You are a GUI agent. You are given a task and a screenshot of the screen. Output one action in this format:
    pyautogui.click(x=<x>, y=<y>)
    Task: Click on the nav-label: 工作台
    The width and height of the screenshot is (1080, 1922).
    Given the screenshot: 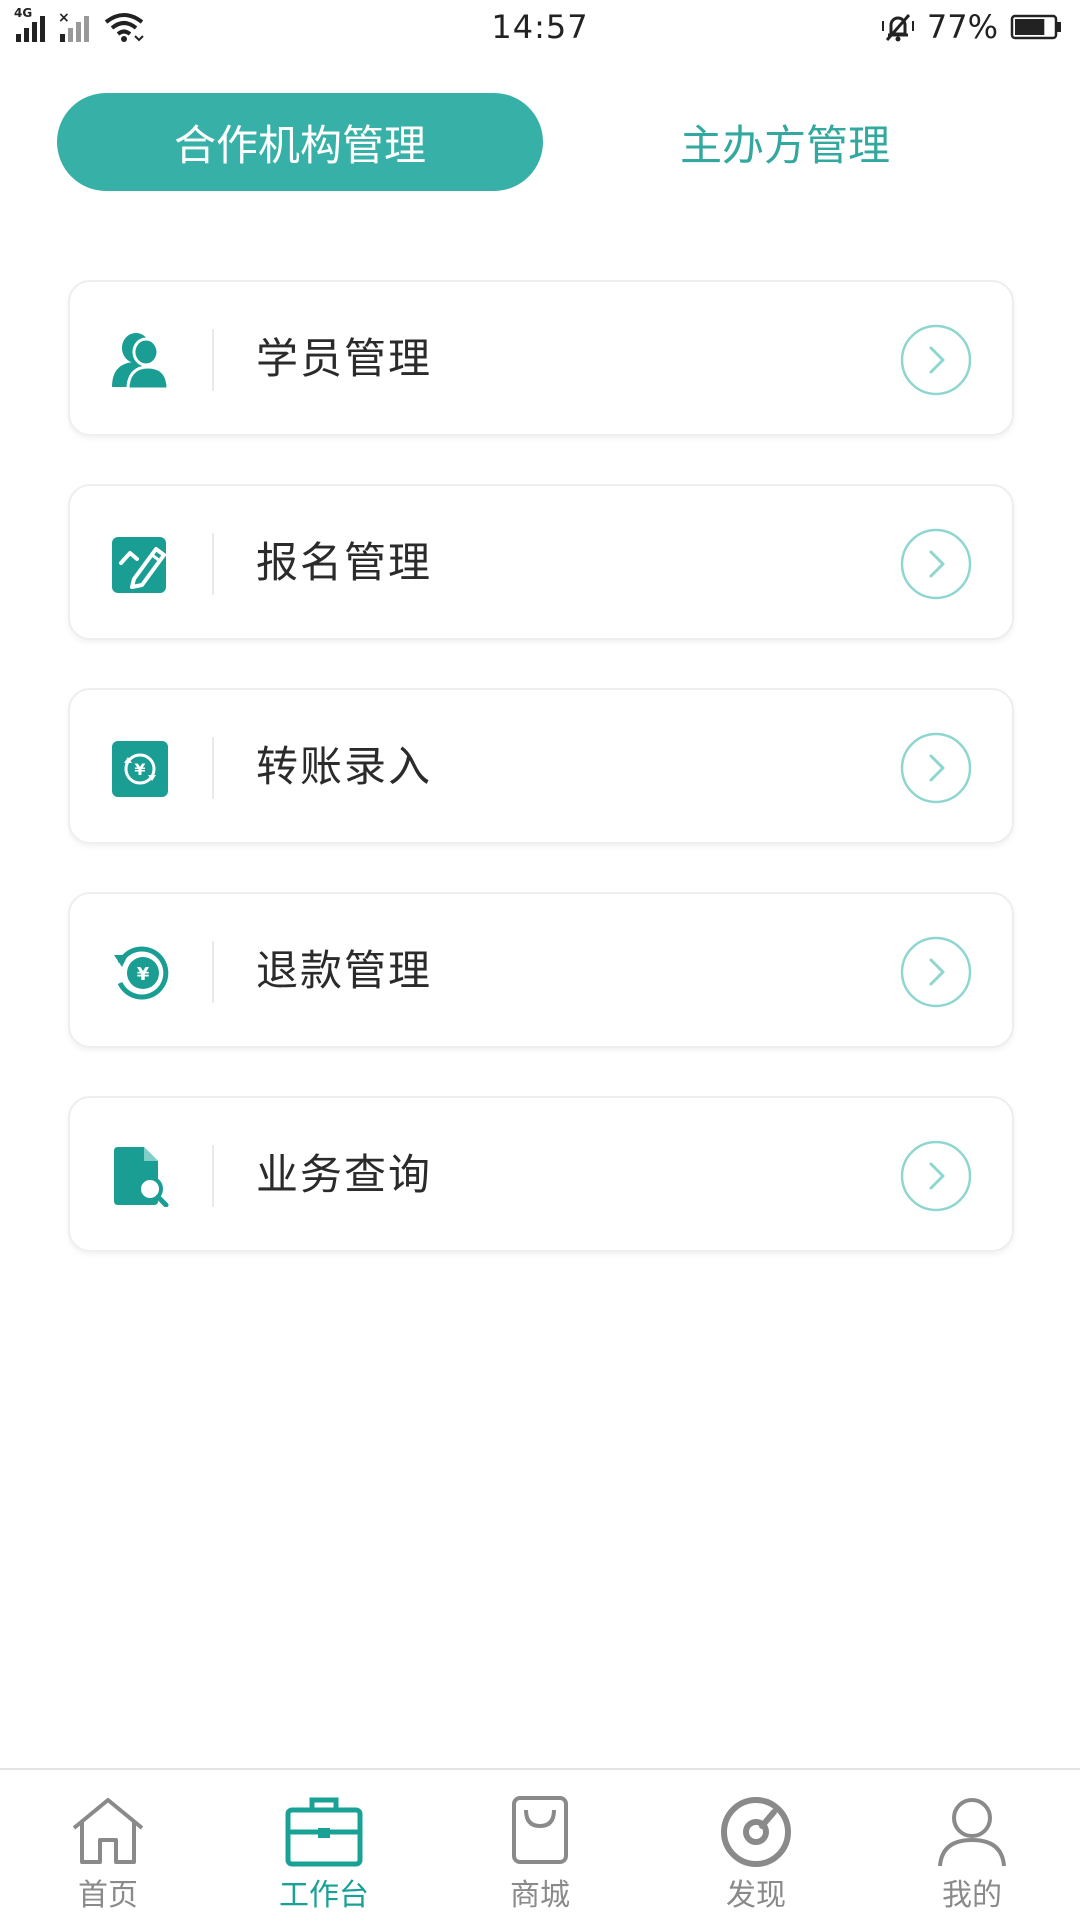 What is the action you would take?
    pyautogui.click(x=324, y=1895)
    